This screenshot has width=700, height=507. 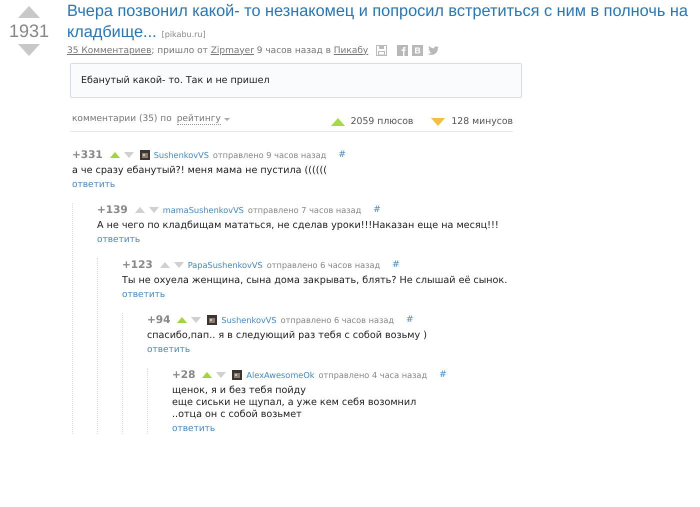 What do you see at coordinates (298, 226) in the screenshot?
I see `comment-text: А не чего по кладбищам мататься, не сделав уроки!!!Наказан еще на месяц!!!` at bounding box center [298, 226].